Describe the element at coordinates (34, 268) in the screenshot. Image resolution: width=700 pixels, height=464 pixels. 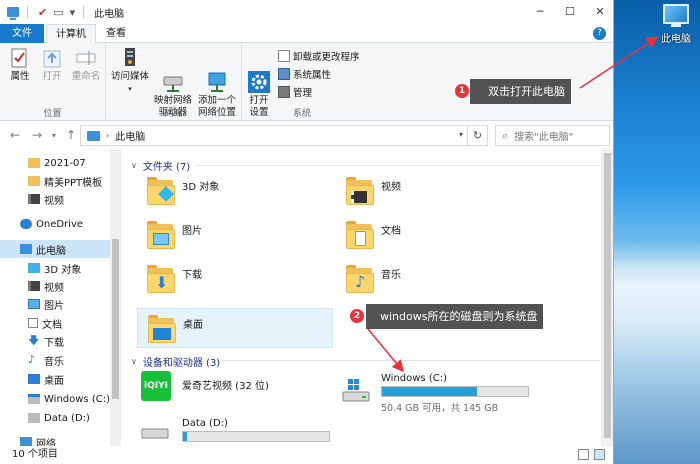
I see `cube-icon` at that location.